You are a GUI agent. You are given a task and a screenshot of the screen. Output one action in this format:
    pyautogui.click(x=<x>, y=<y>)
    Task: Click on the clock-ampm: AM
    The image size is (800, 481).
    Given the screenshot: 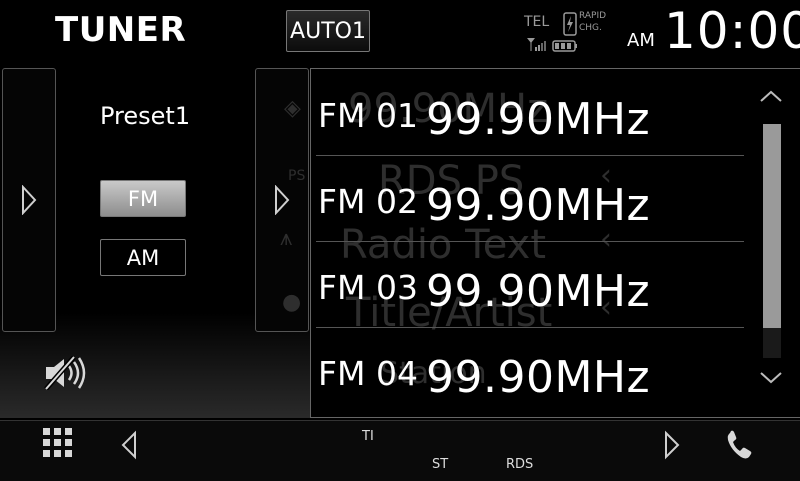 What is the action you would take?
    pyautogui.click(x=641, y=40)
    